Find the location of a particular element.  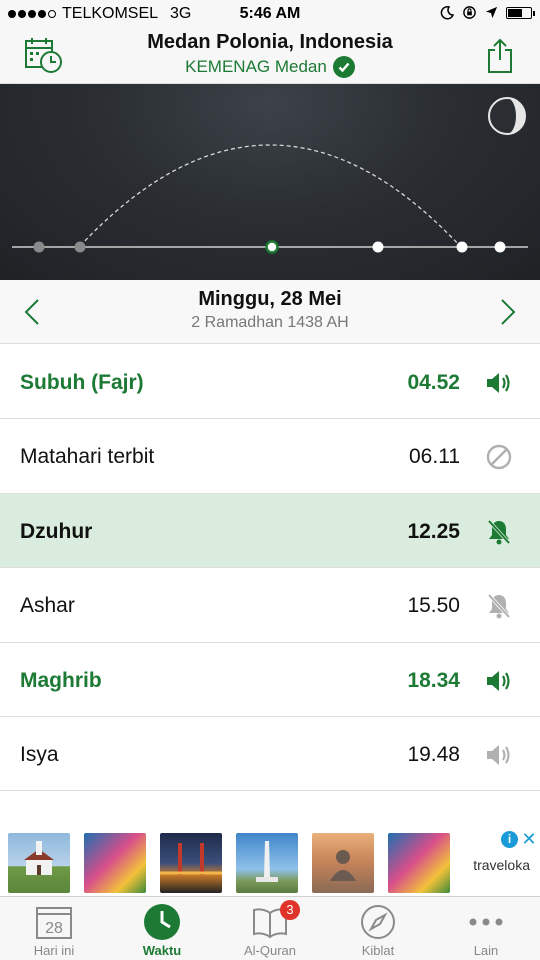

calculation-source-label: KEMENAG Medan is located at coordinates (256, 66).